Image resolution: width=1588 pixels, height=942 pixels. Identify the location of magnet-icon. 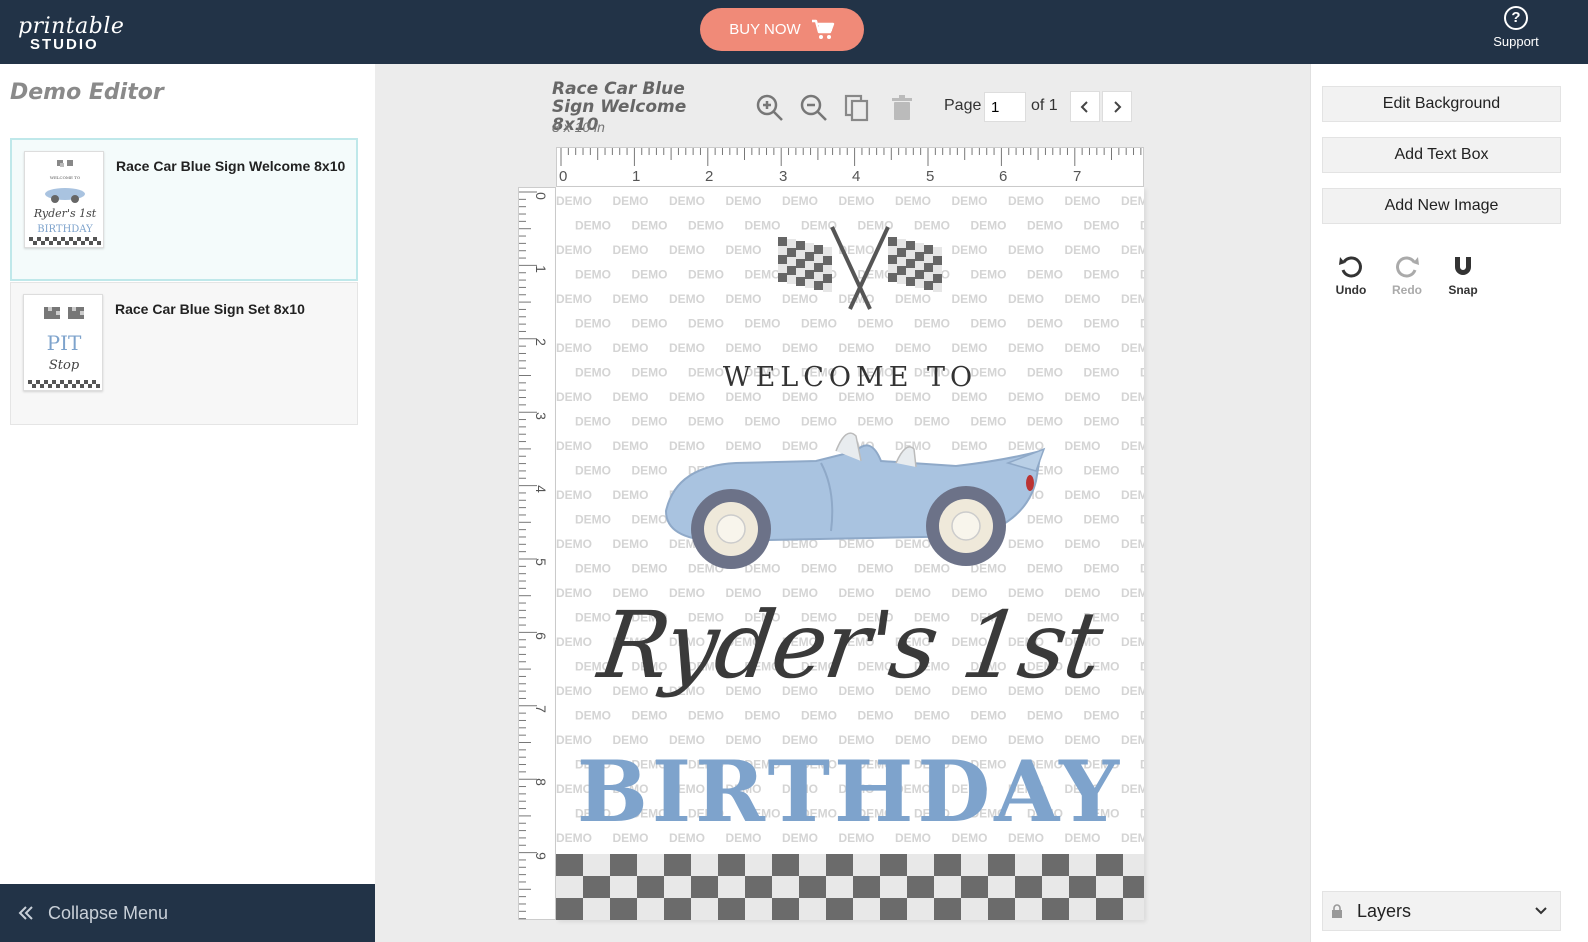
(1463, 266).